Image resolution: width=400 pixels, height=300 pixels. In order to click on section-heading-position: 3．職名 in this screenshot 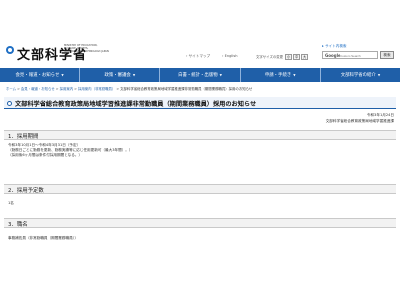, I will do `click(200, 223)`.